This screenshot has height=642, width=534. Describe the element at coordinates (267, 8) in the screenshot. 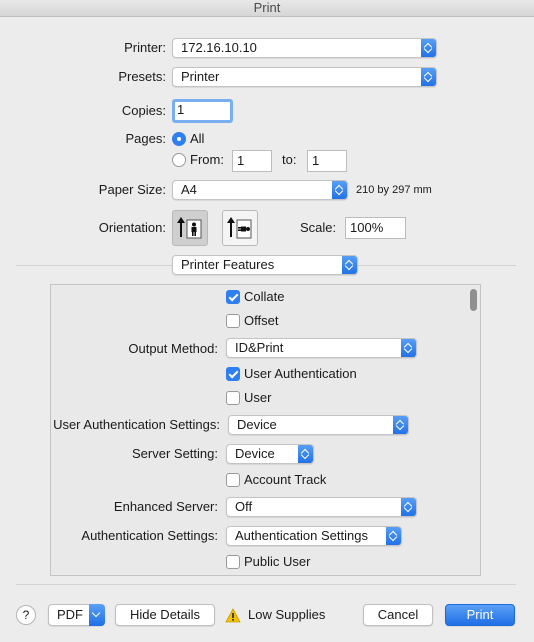

I see `window-title: Print` at that location.